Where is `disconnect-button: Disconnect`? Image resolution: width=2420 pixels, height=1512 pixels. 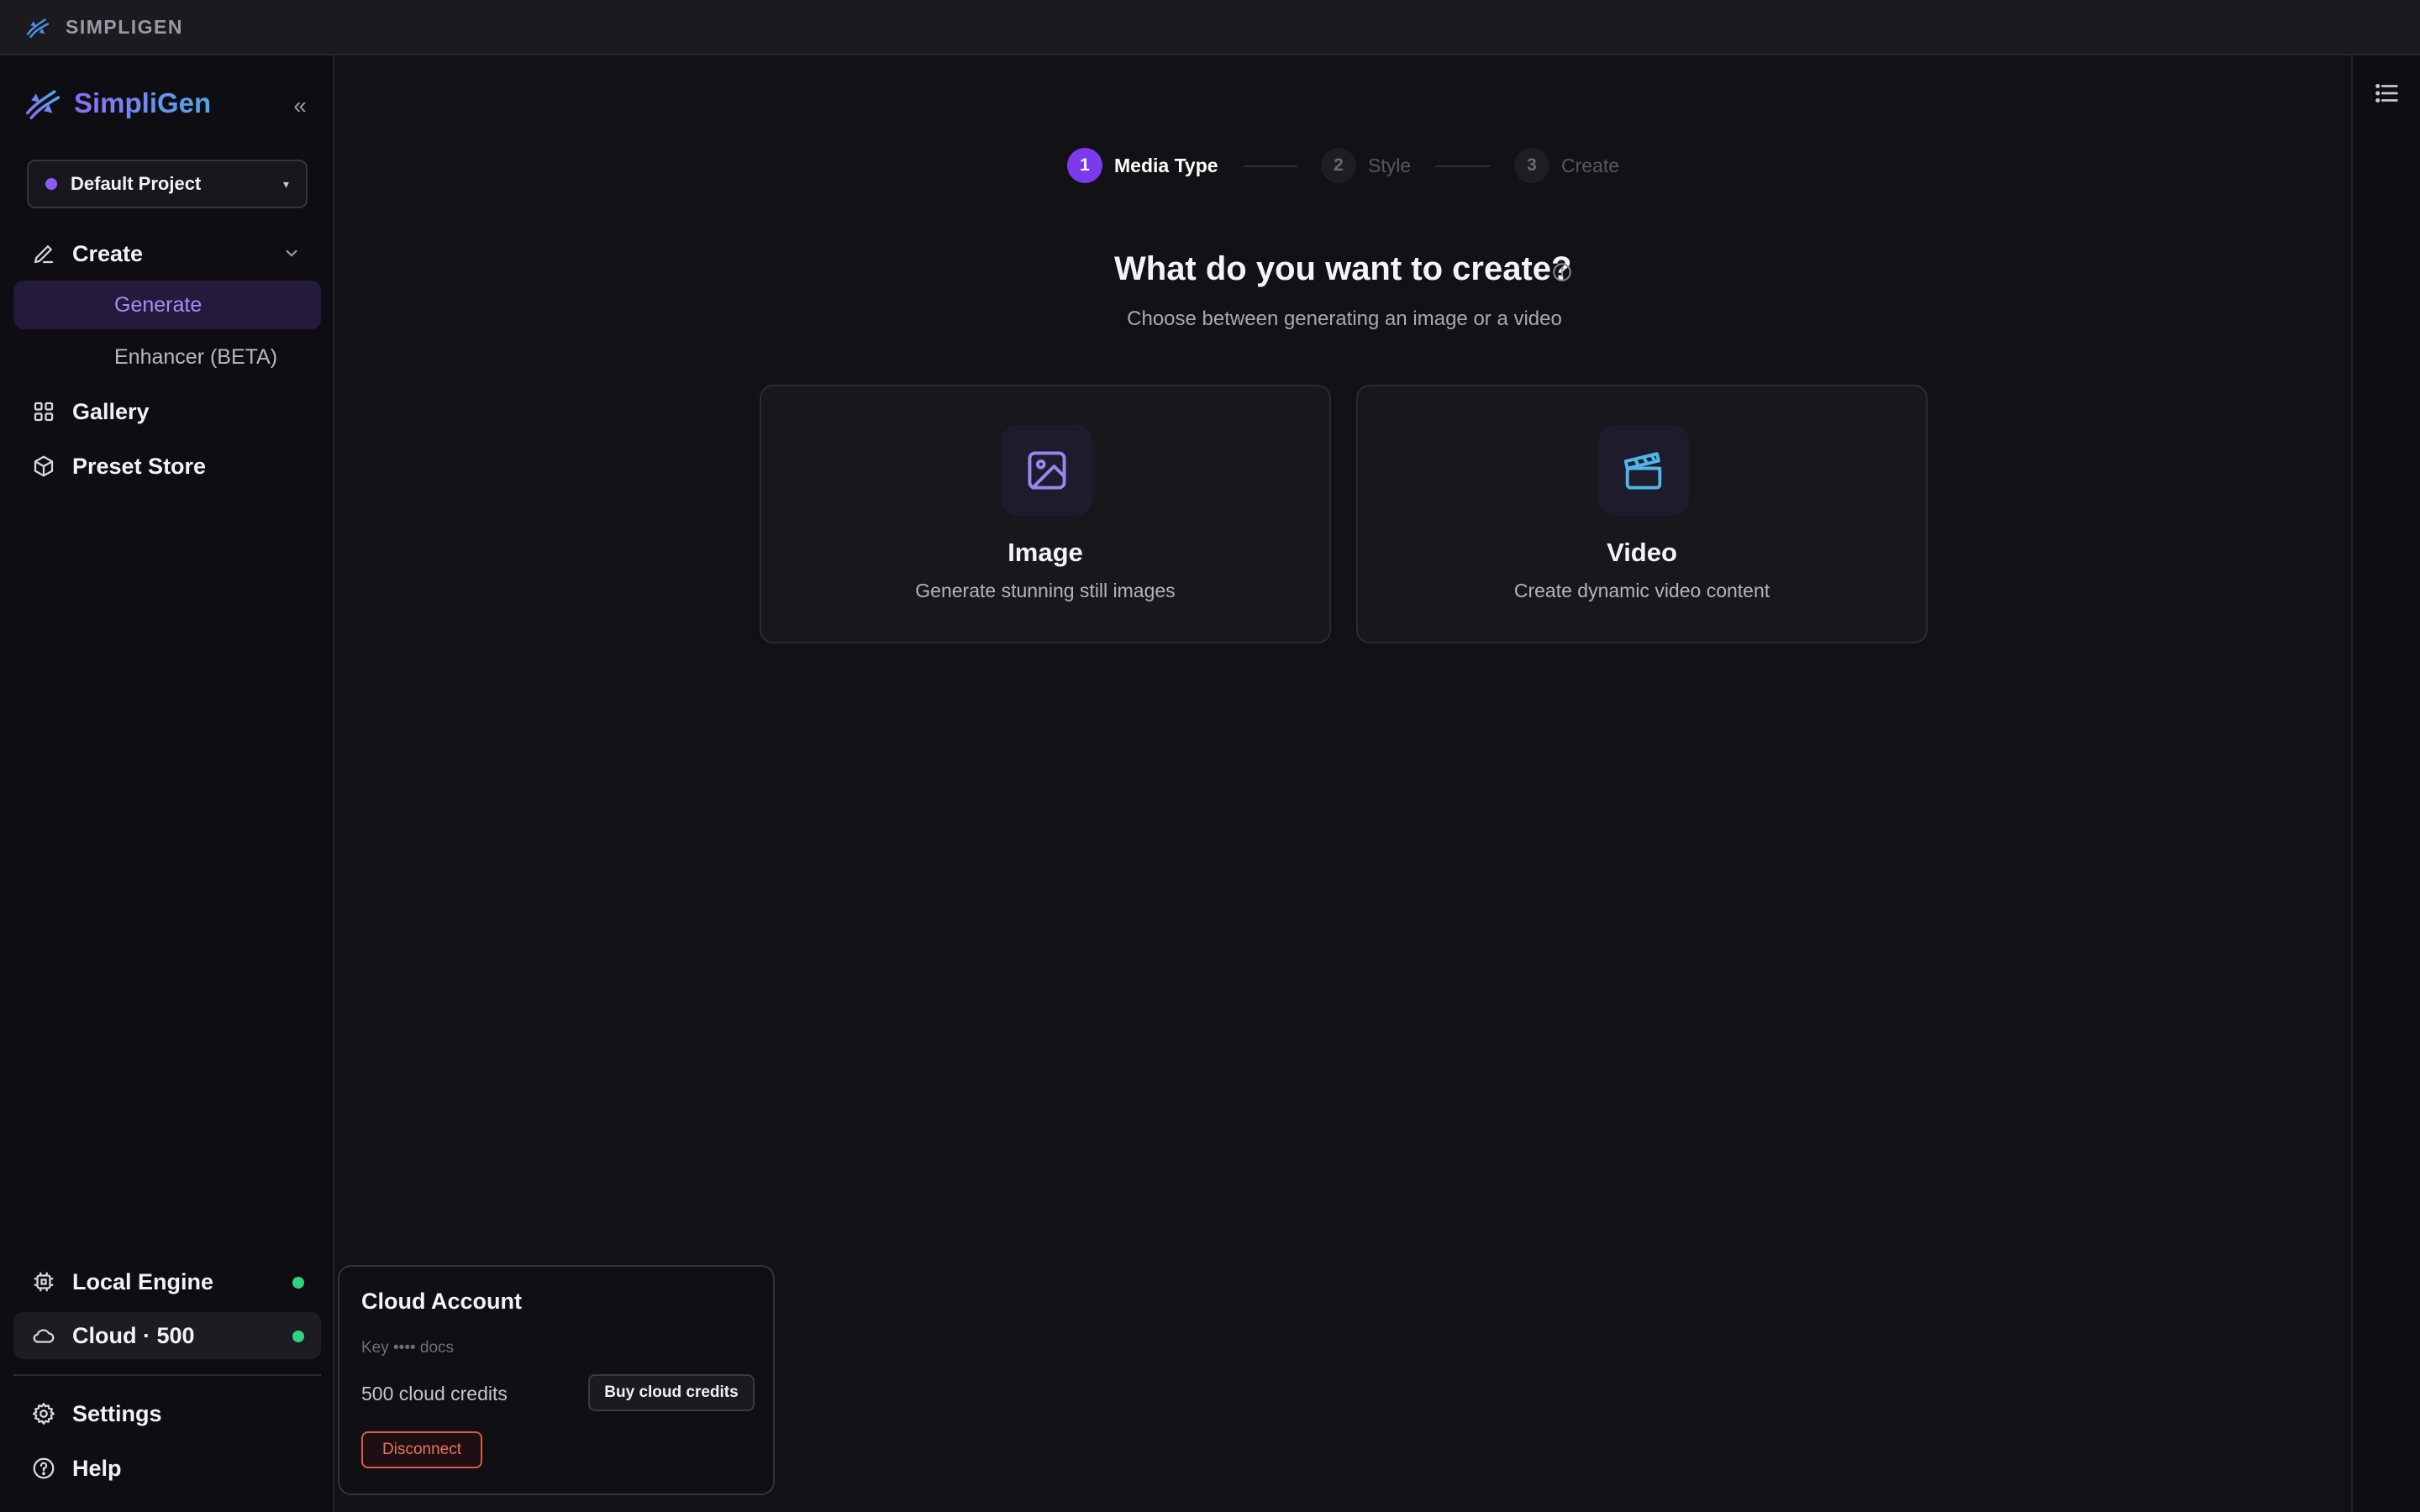 disconnect-button: Disconnect is located at coordinates (421, 1449).